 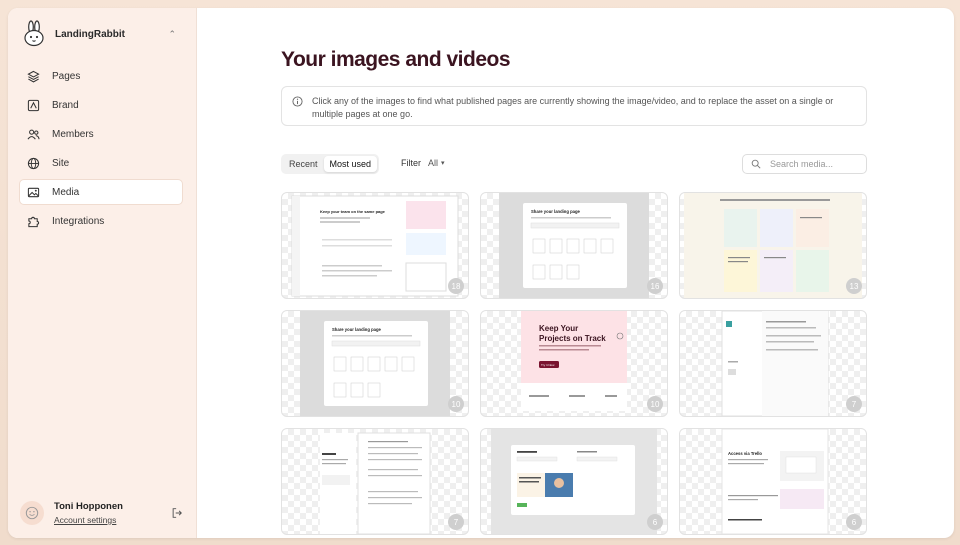 I want to click on sidebar-item-integrations: Integrations, so click(x=101, y=221).